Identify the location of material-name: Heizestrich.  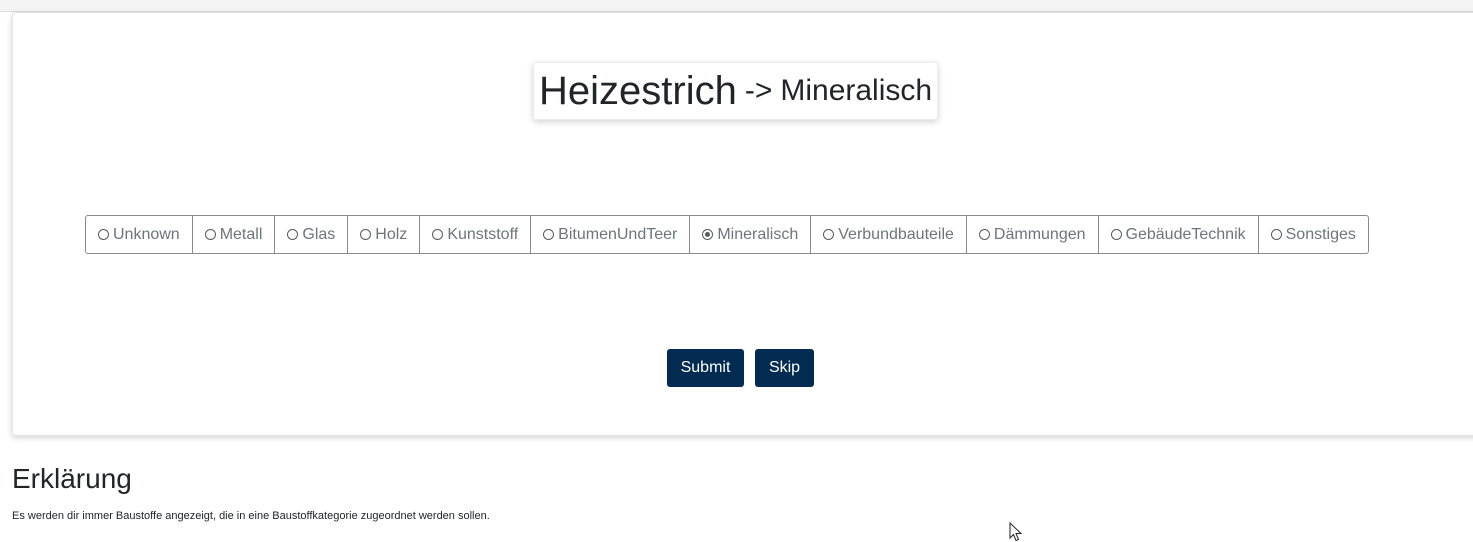
(638, 90).